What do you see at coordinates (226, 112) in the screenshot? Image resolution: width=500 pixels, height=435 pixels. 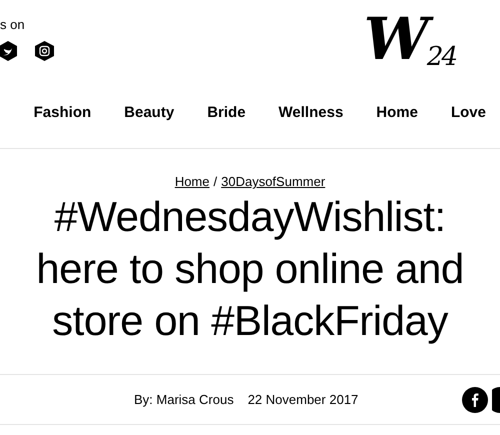 I see `nav-link: Bride` at bounding box center [226, 112].